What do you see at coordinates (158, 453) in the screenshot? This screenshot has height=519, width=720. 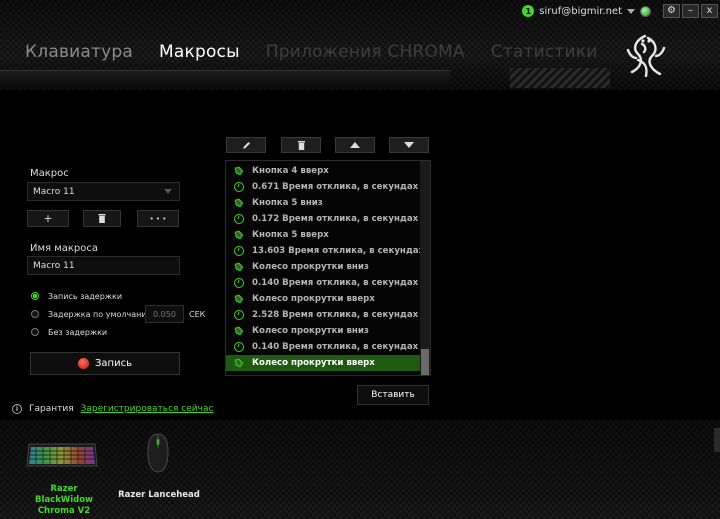 I see `mouse-device-icon` at bounding box center [158, 453].